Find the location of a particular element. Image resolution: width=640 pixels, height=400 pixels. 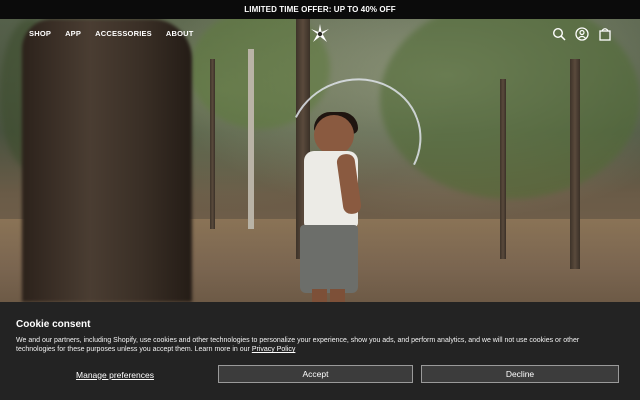

manage-preferences-link: Manage preferences is located at coordinates (115, 374).